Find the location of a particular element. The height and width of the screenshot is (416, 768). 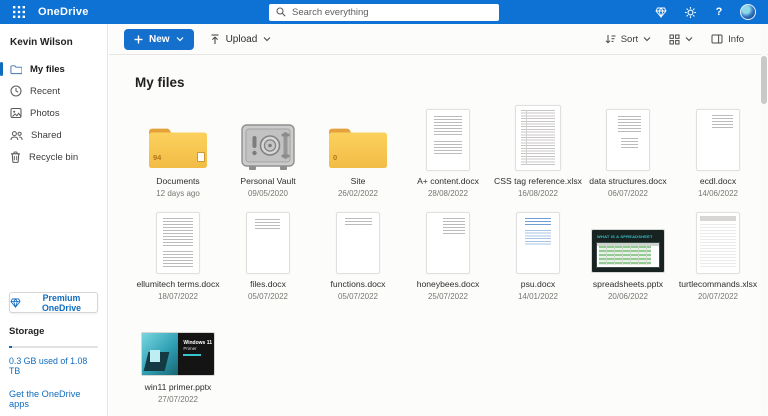

file-date: 16/08/2022 is located at coordinates (538, 193).